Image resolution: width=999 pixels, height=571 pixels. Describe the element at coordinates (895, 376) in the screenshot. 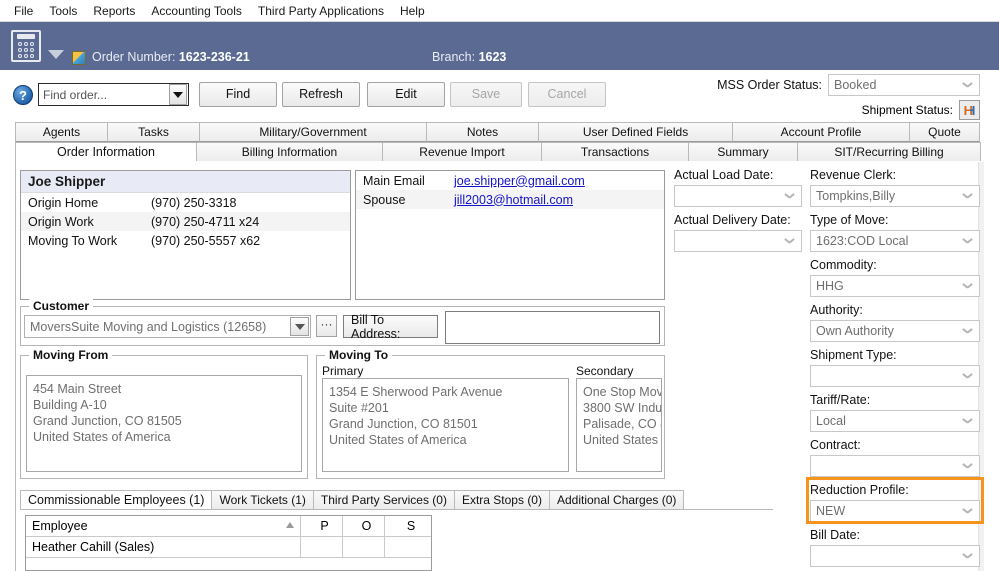

I see `field-select-shipment-type` at that location.